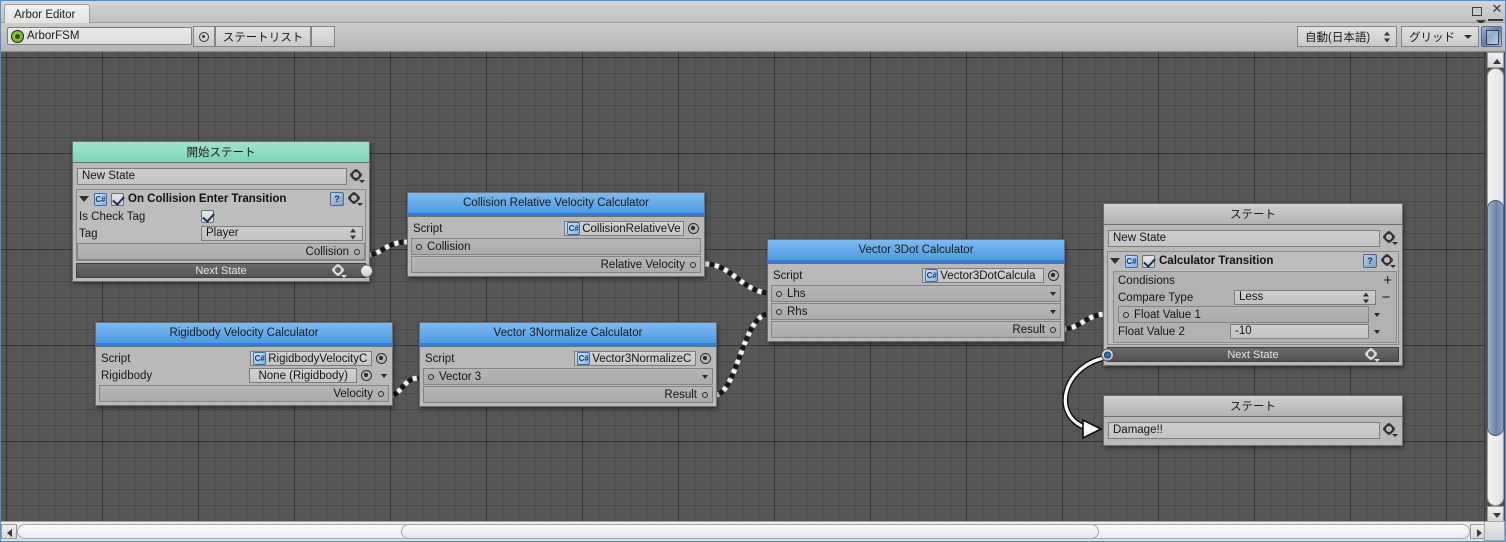 The height and width of the screenshot is (542, 1506). Describe the element at coordinates (1387, 280) in the screenshot. I see `add-condition-button: +` at that location.